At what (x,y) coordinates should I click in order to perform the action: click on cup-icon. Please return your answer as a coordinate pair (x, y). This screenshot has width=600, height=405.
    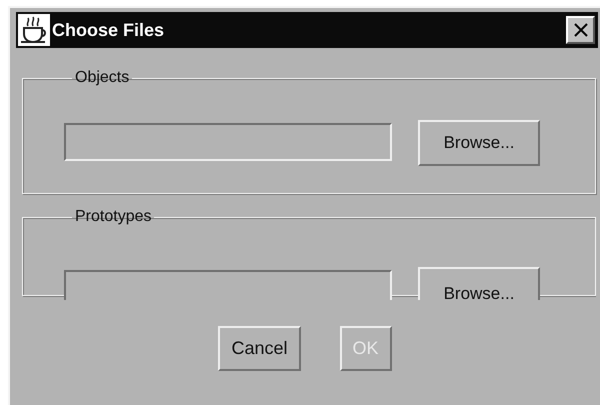
    Looking at the image, I should click on (34, 30).